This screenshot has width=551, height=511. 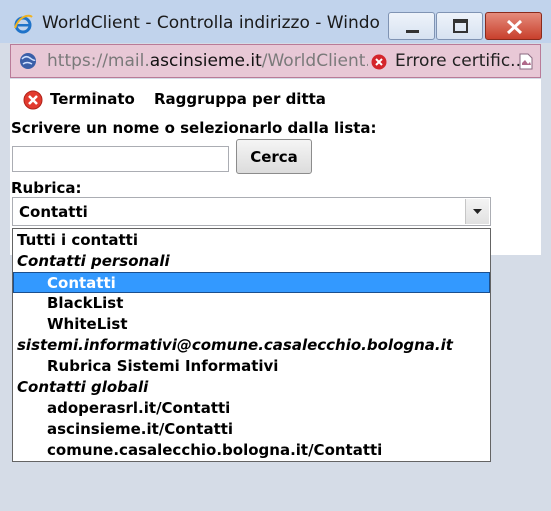 What do you see at coordinates (251, 429) in the screenshot?
I see `list-item: ascinsieme.it/Contatti` at bounding box center [251, 429].